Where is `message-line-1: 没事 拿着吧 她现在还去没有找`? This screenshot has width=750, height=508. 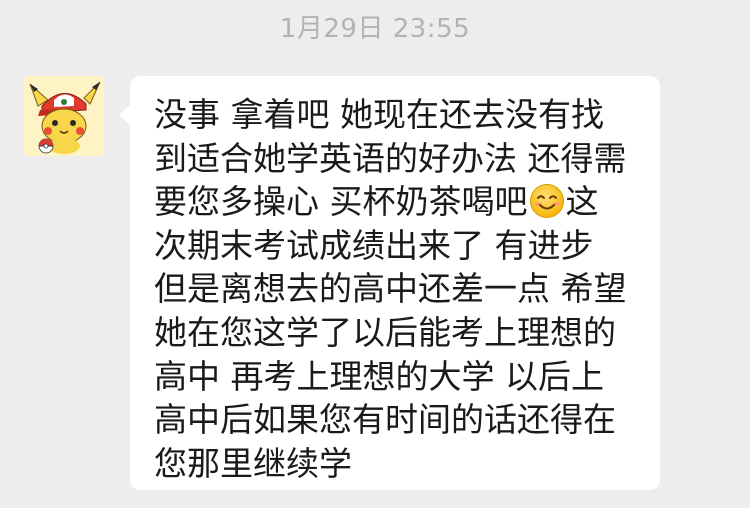 message-line-1: 没事 拿着吧 她现在还去没有找 is located at coordinates (379, 114).